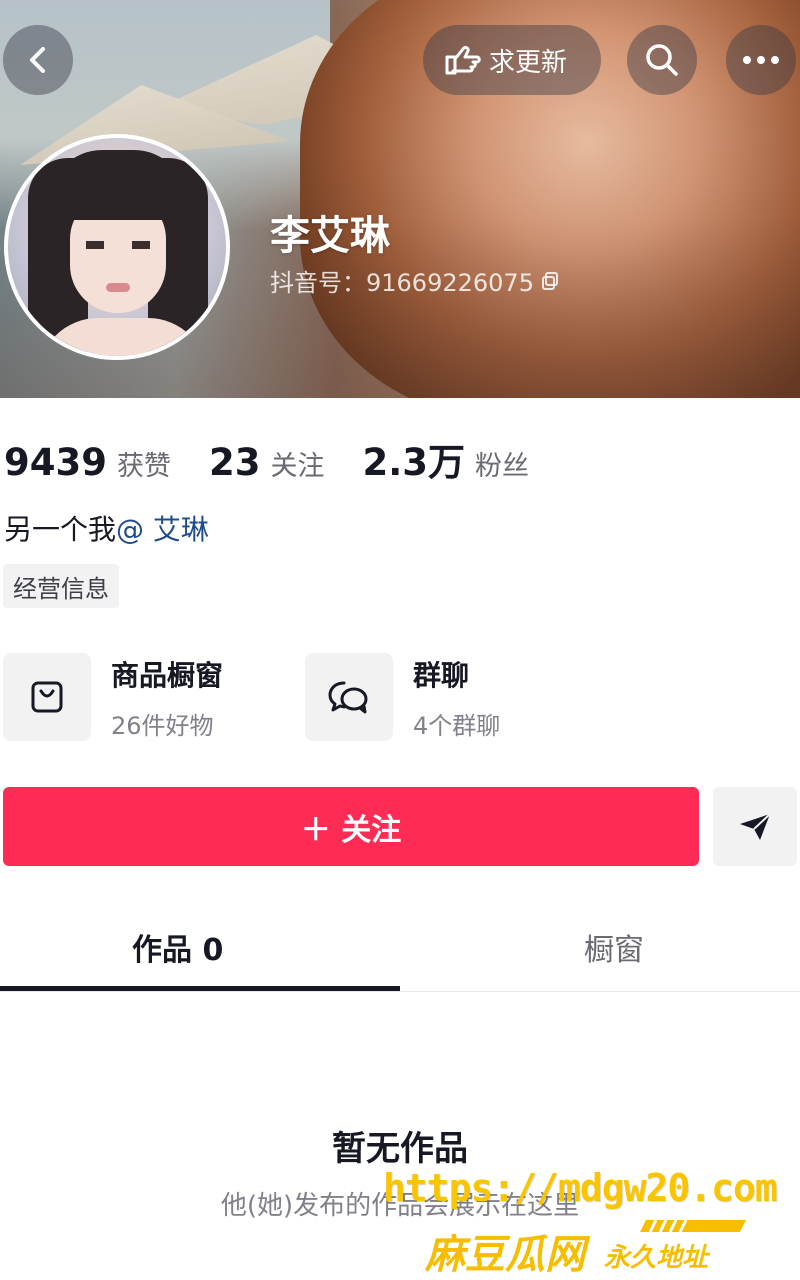 The height and width of the screenshot is (1280, 800). I want to click on send-message-button, so click(755, 826).